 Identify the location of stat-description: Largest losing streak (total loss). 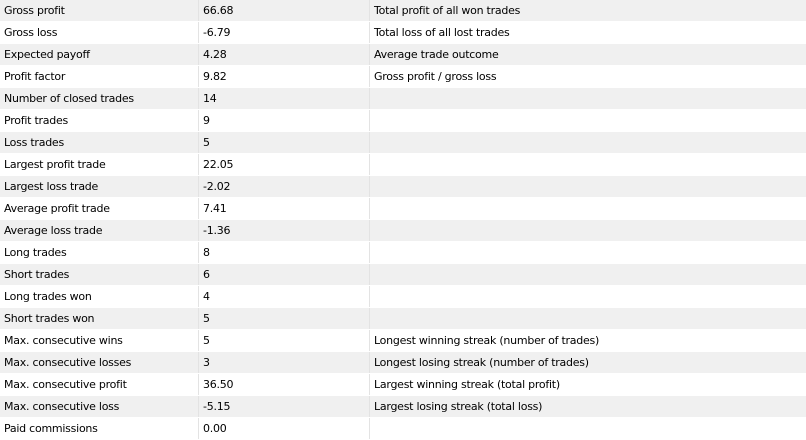
(458, 406).